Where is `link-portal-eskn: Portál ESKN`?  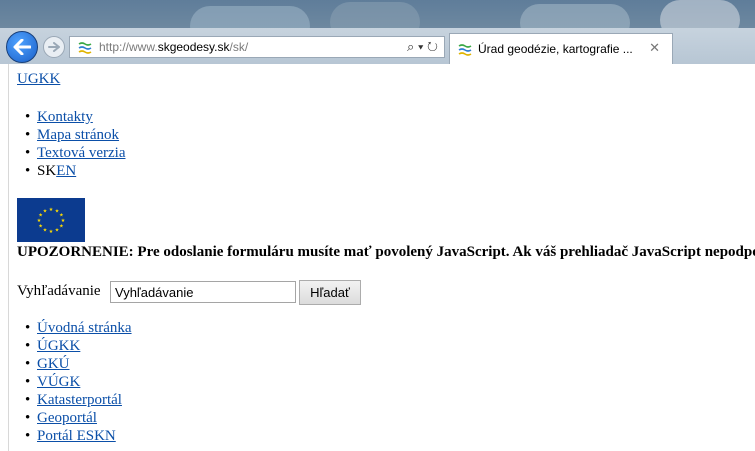 link-portal-eskn: Portál ESKN is located at coordinates (76, 436).